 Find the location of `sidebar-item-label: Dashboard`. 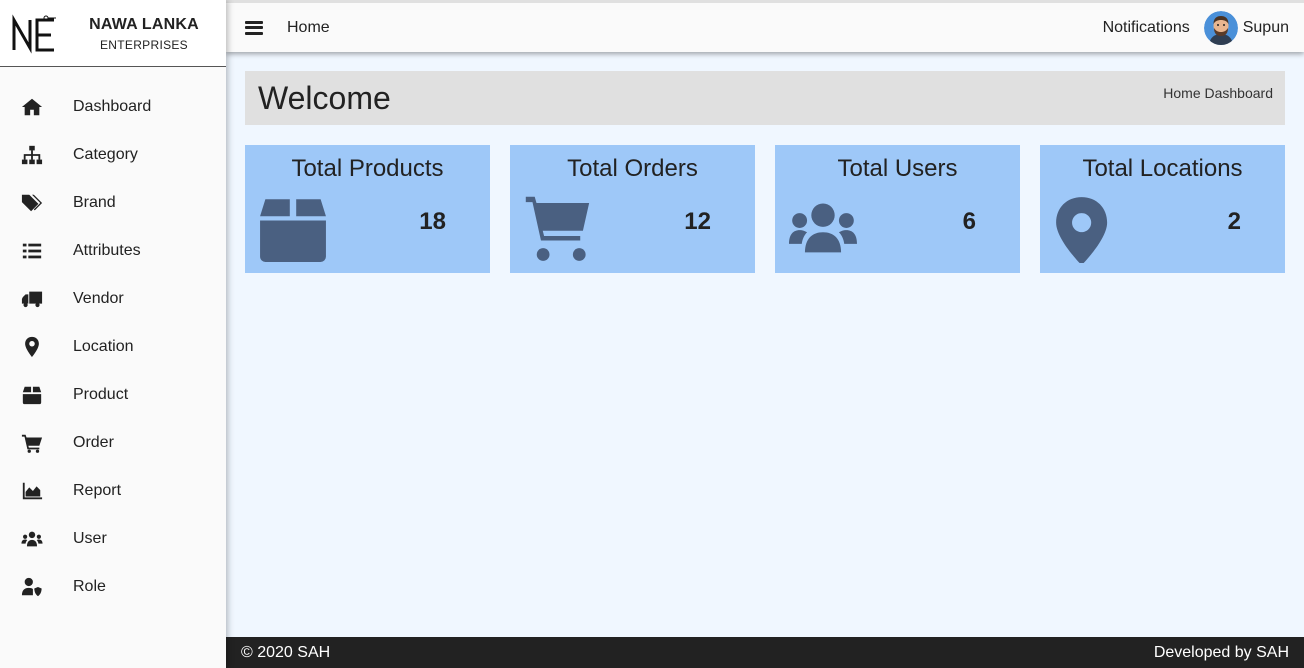

sidebar-item-label: Dashboard is located at coordinates (112, 106).